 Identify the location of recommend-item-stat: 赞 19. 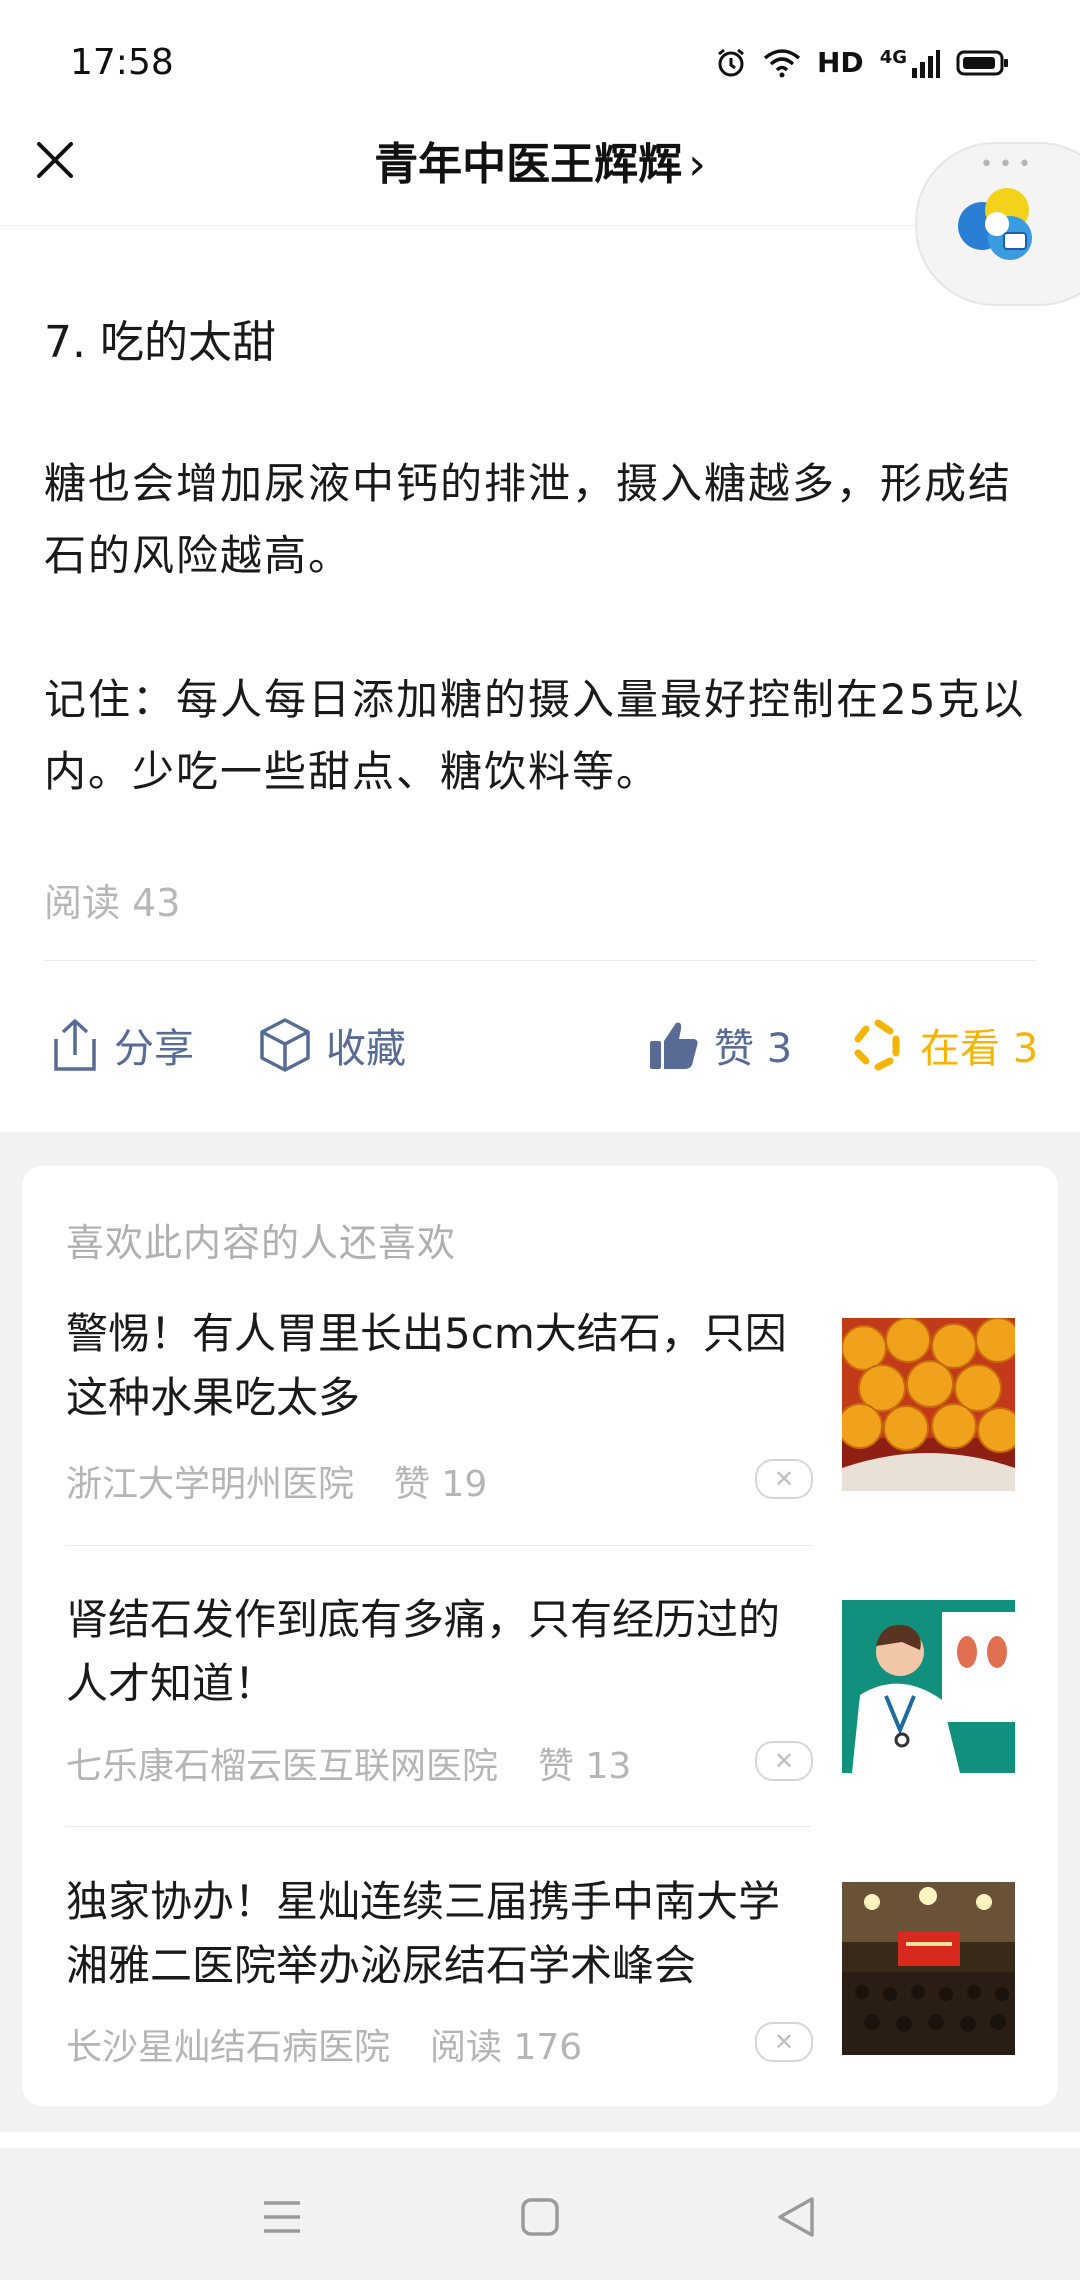
(441, 1484).